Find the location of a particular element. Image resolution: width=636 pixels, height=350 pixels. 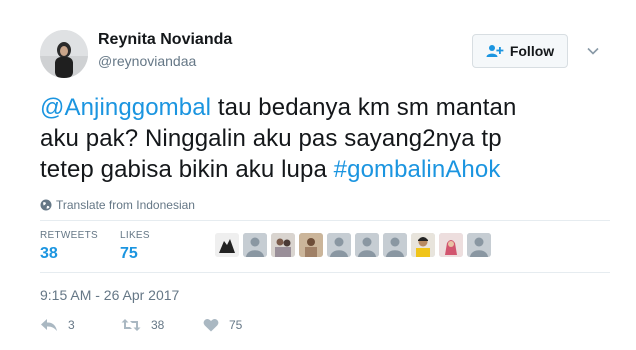

avatar-photo is located at coordinates (64, 54).